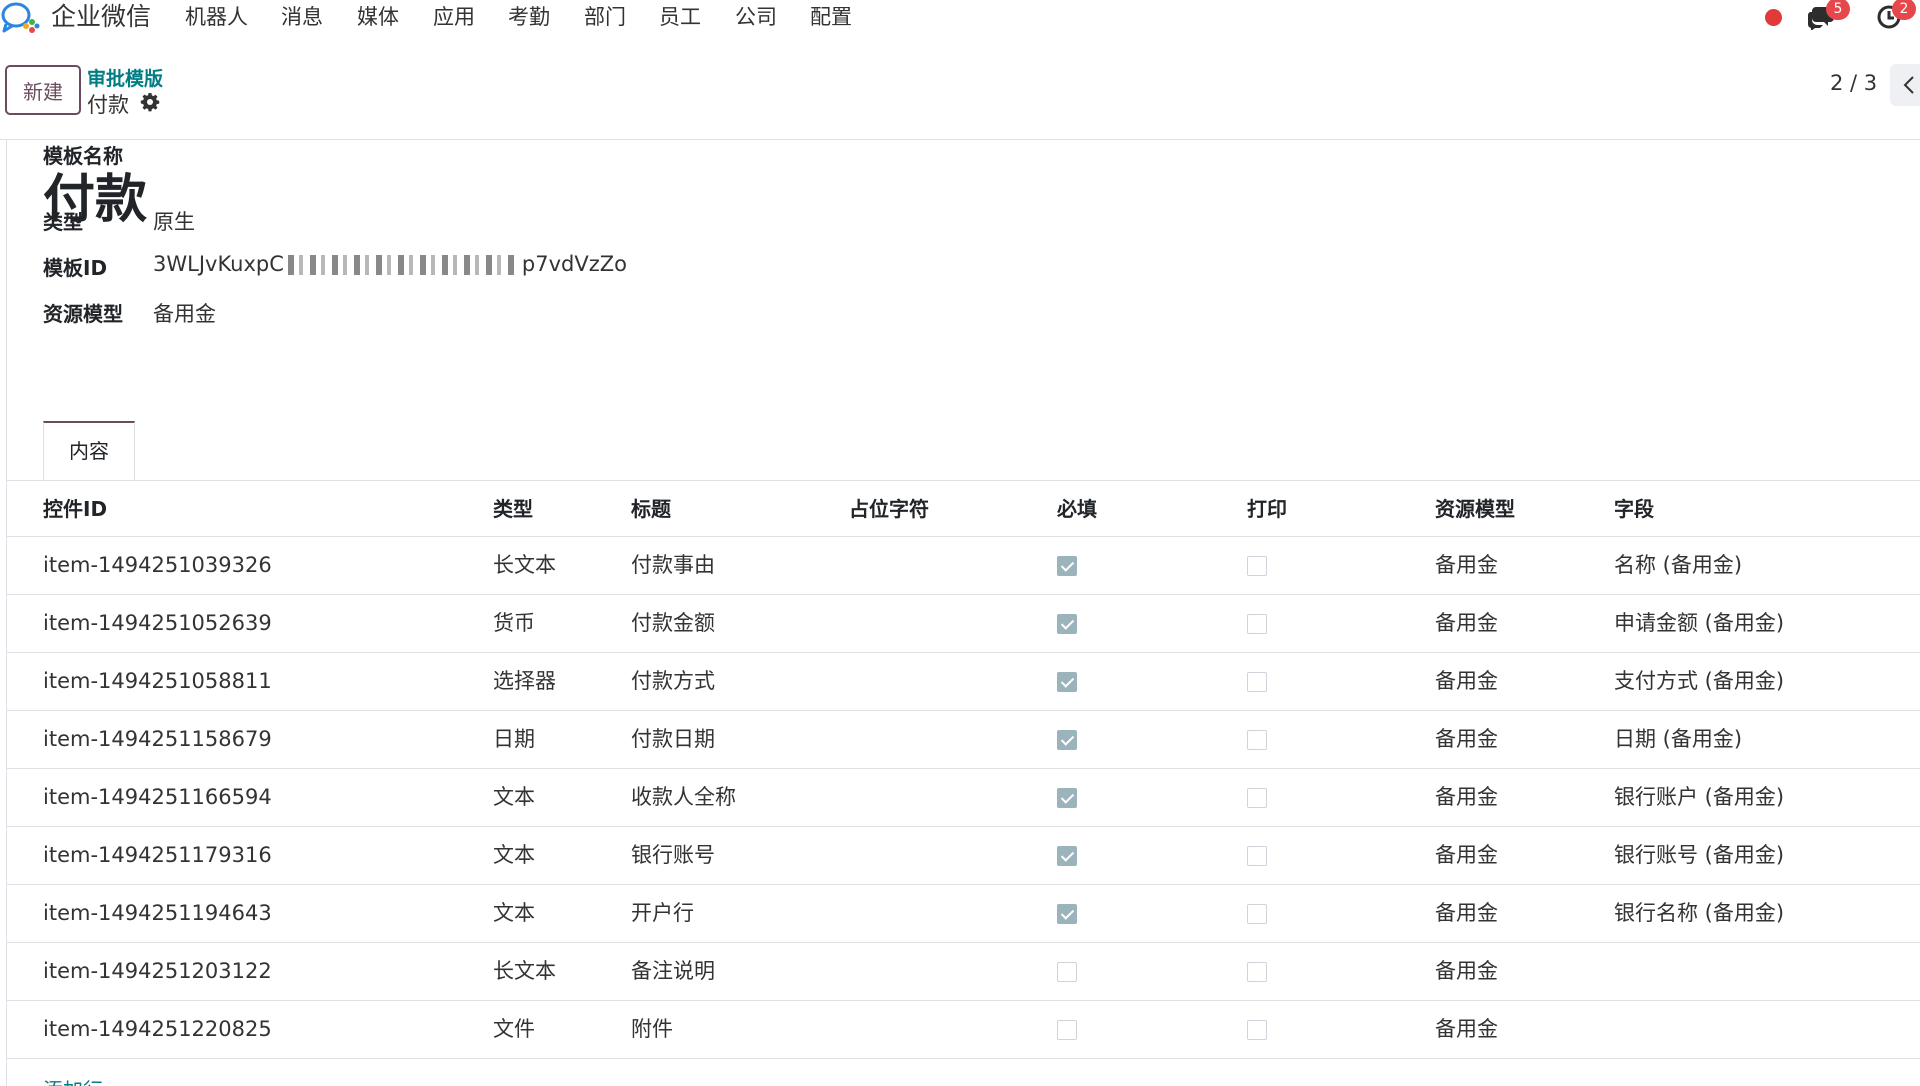  I want to click on redacted-mask, so click(402, 265).